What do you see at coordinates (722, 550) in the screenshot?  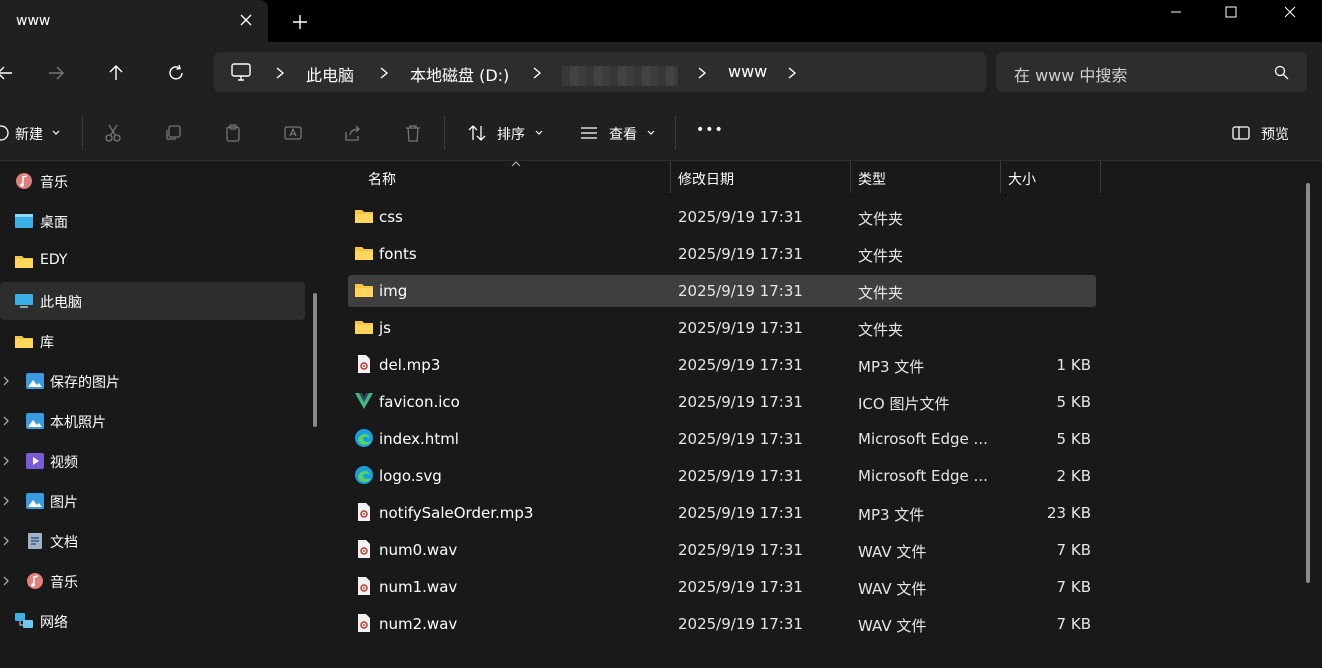 I see `table-row: num0.wav 2025/9/19 17:31 WAV 文件 7 KB` at bounding box center [722, 550].